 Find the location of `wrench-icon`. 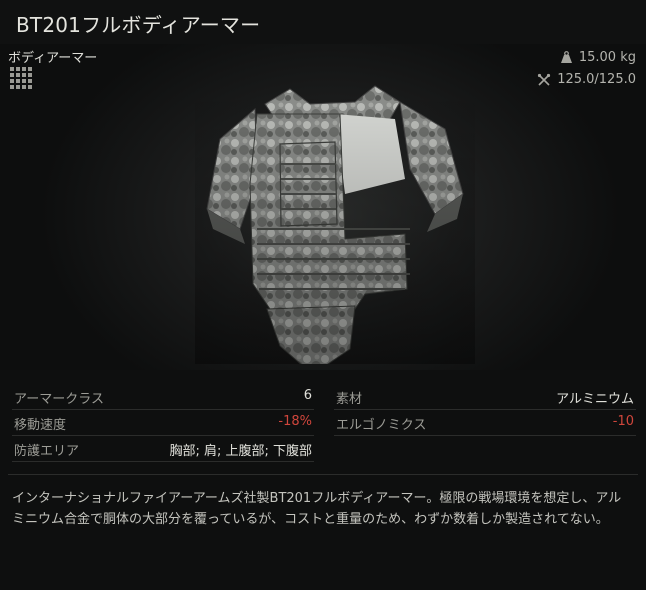

wrench-icon is located at coordinates (544, 79).